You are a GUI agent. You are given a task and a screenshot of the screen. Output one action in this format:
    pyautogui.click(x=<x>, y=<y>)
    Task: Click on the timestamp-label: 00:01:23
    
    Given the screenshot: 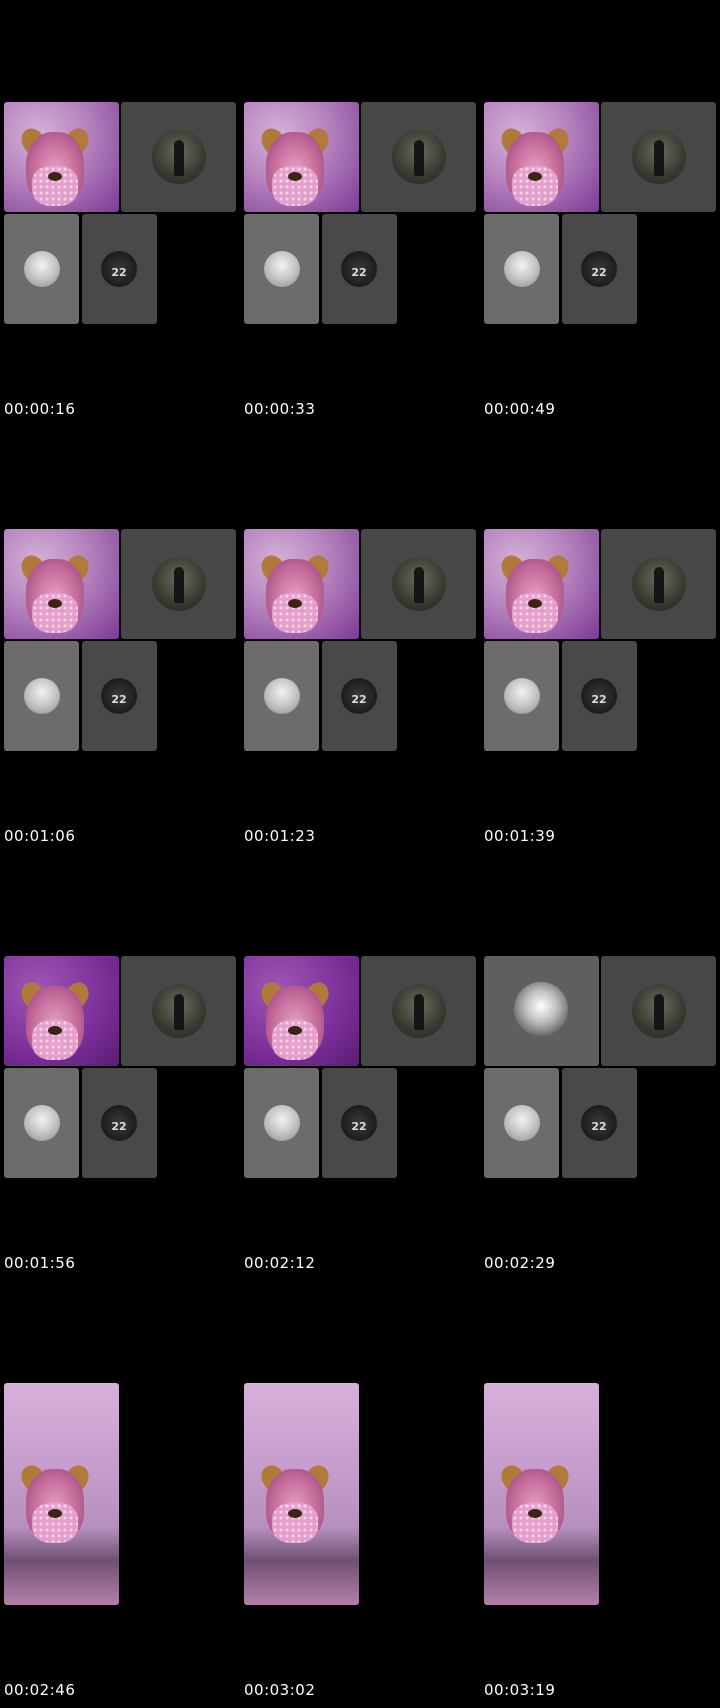 What is the action you would take?
    pyautogui.click(x=280, y=836)
    